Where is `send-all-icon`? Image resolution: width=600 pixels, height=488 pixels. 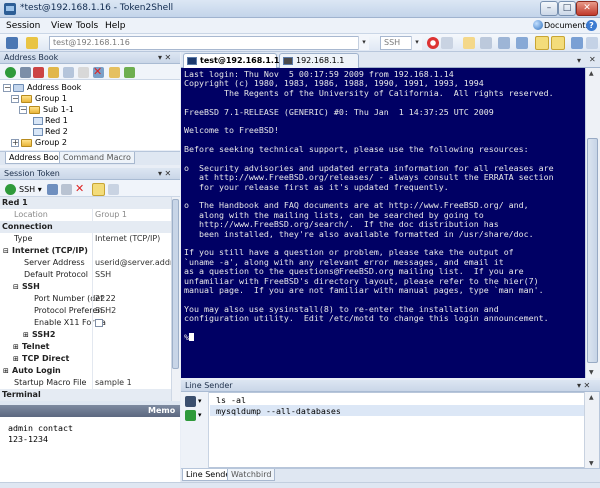 send-all-icon is located at coordinates (190, 415).